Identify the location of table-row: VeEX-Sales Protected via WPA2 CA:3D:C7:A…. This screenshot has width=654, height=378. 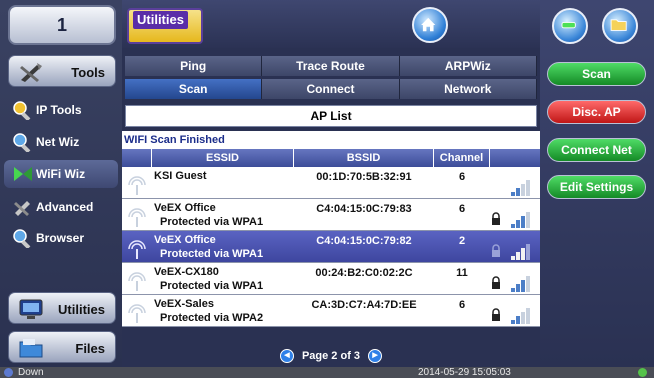
(331, 311).